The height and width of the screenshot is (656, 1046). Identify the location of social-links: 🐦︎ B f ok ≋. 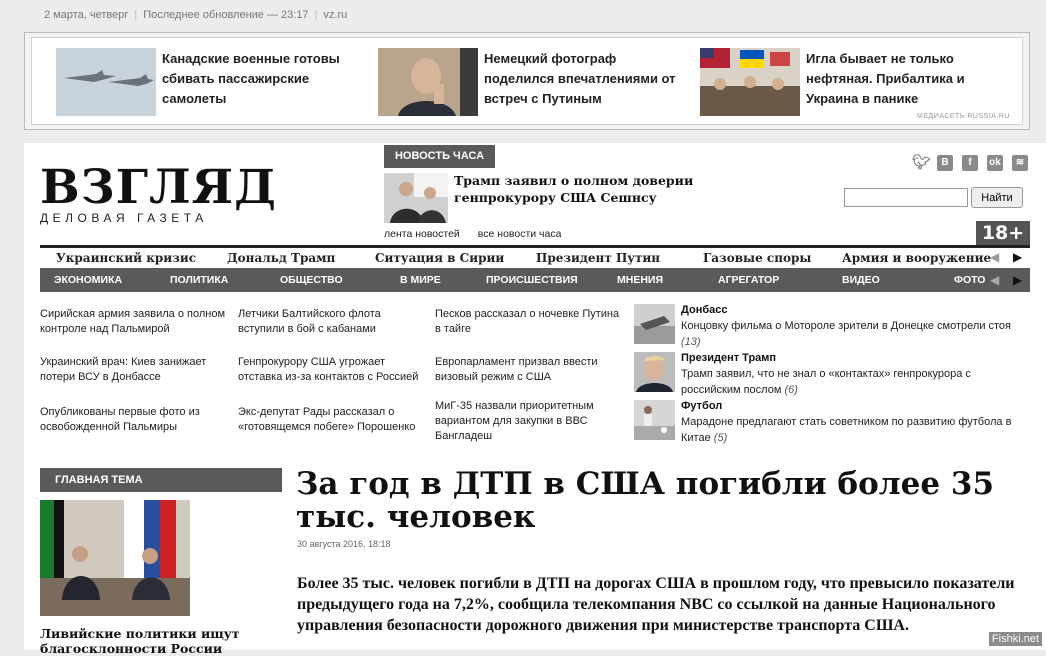
(970, 163).